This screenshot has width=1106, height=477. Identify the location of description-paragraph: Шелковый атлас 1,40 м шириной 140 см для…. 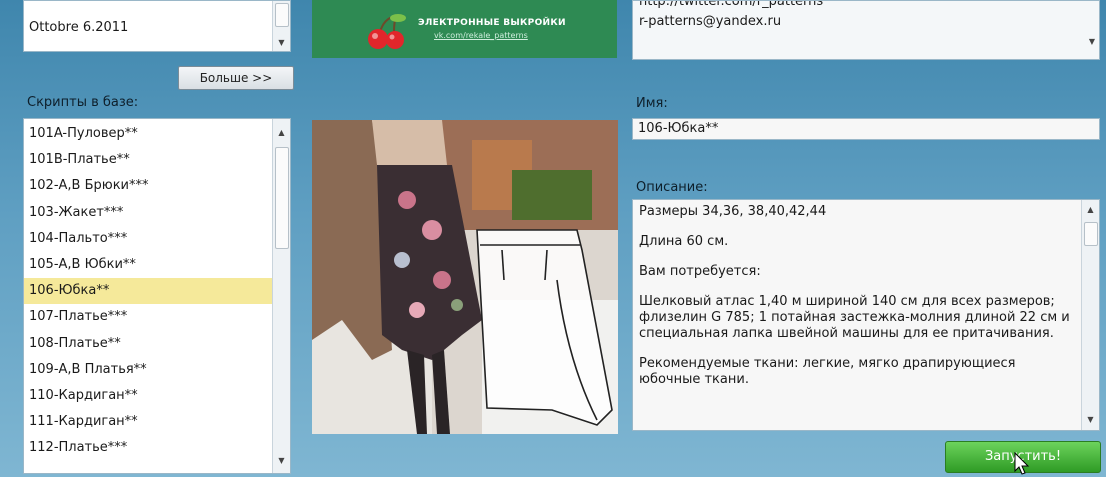
(854, 317).